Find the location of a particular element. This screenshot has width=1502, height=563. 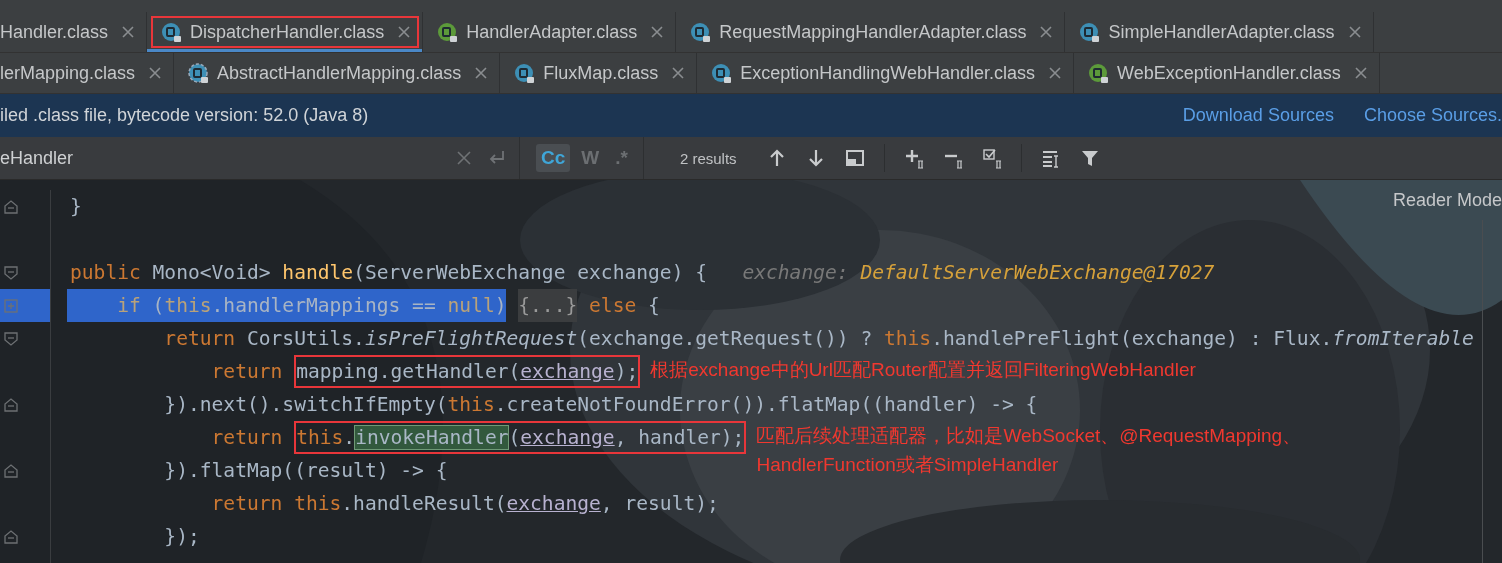

add-occurrence-icon is located at coordinates (913, 158).